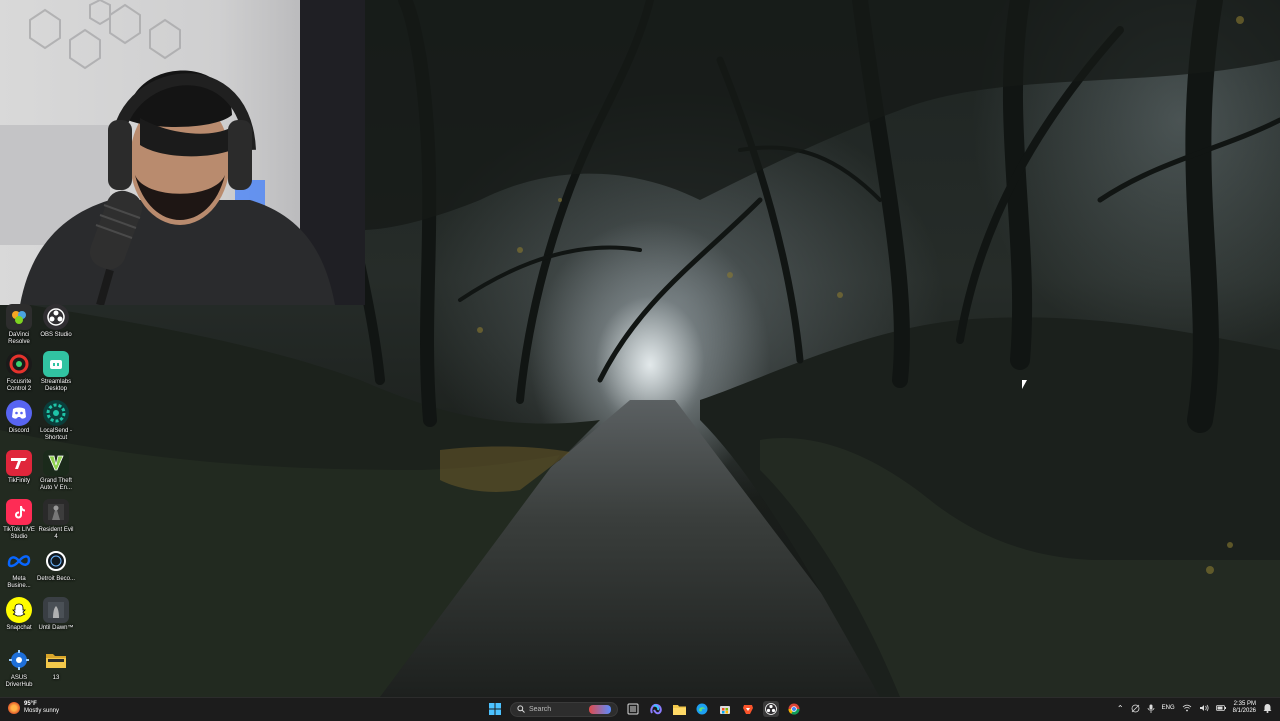  Describe the element at coordinates (495, 709) in the screenshot. I see `windows-start-icon` at that location.